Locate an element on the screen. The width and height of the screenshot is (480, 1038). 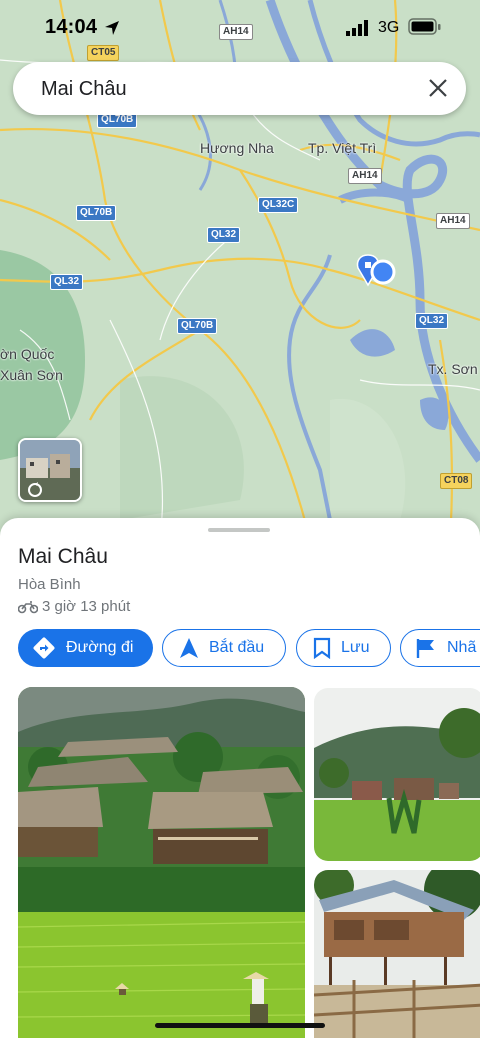
network-type: 3G is located at coordinates (389, 27).